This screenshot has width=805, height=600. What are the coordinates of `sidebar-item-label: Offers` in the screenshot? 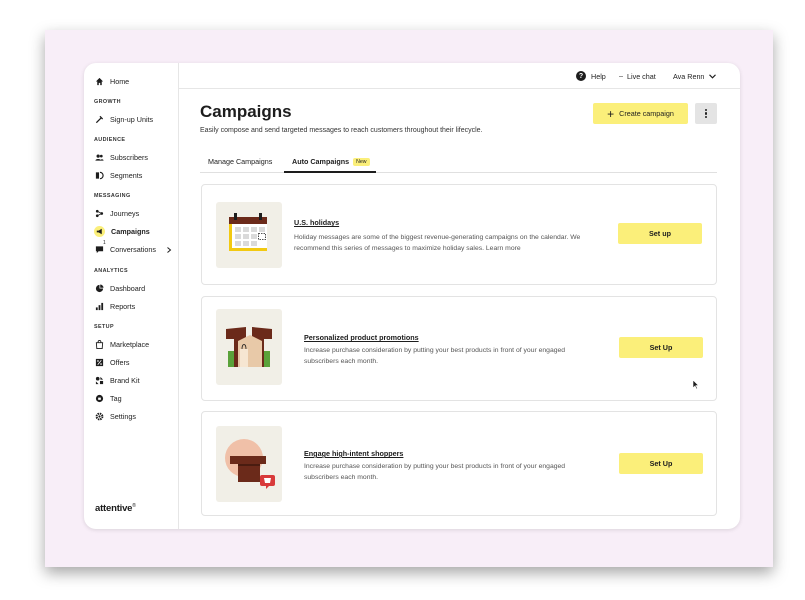 It's located at (120, 362).